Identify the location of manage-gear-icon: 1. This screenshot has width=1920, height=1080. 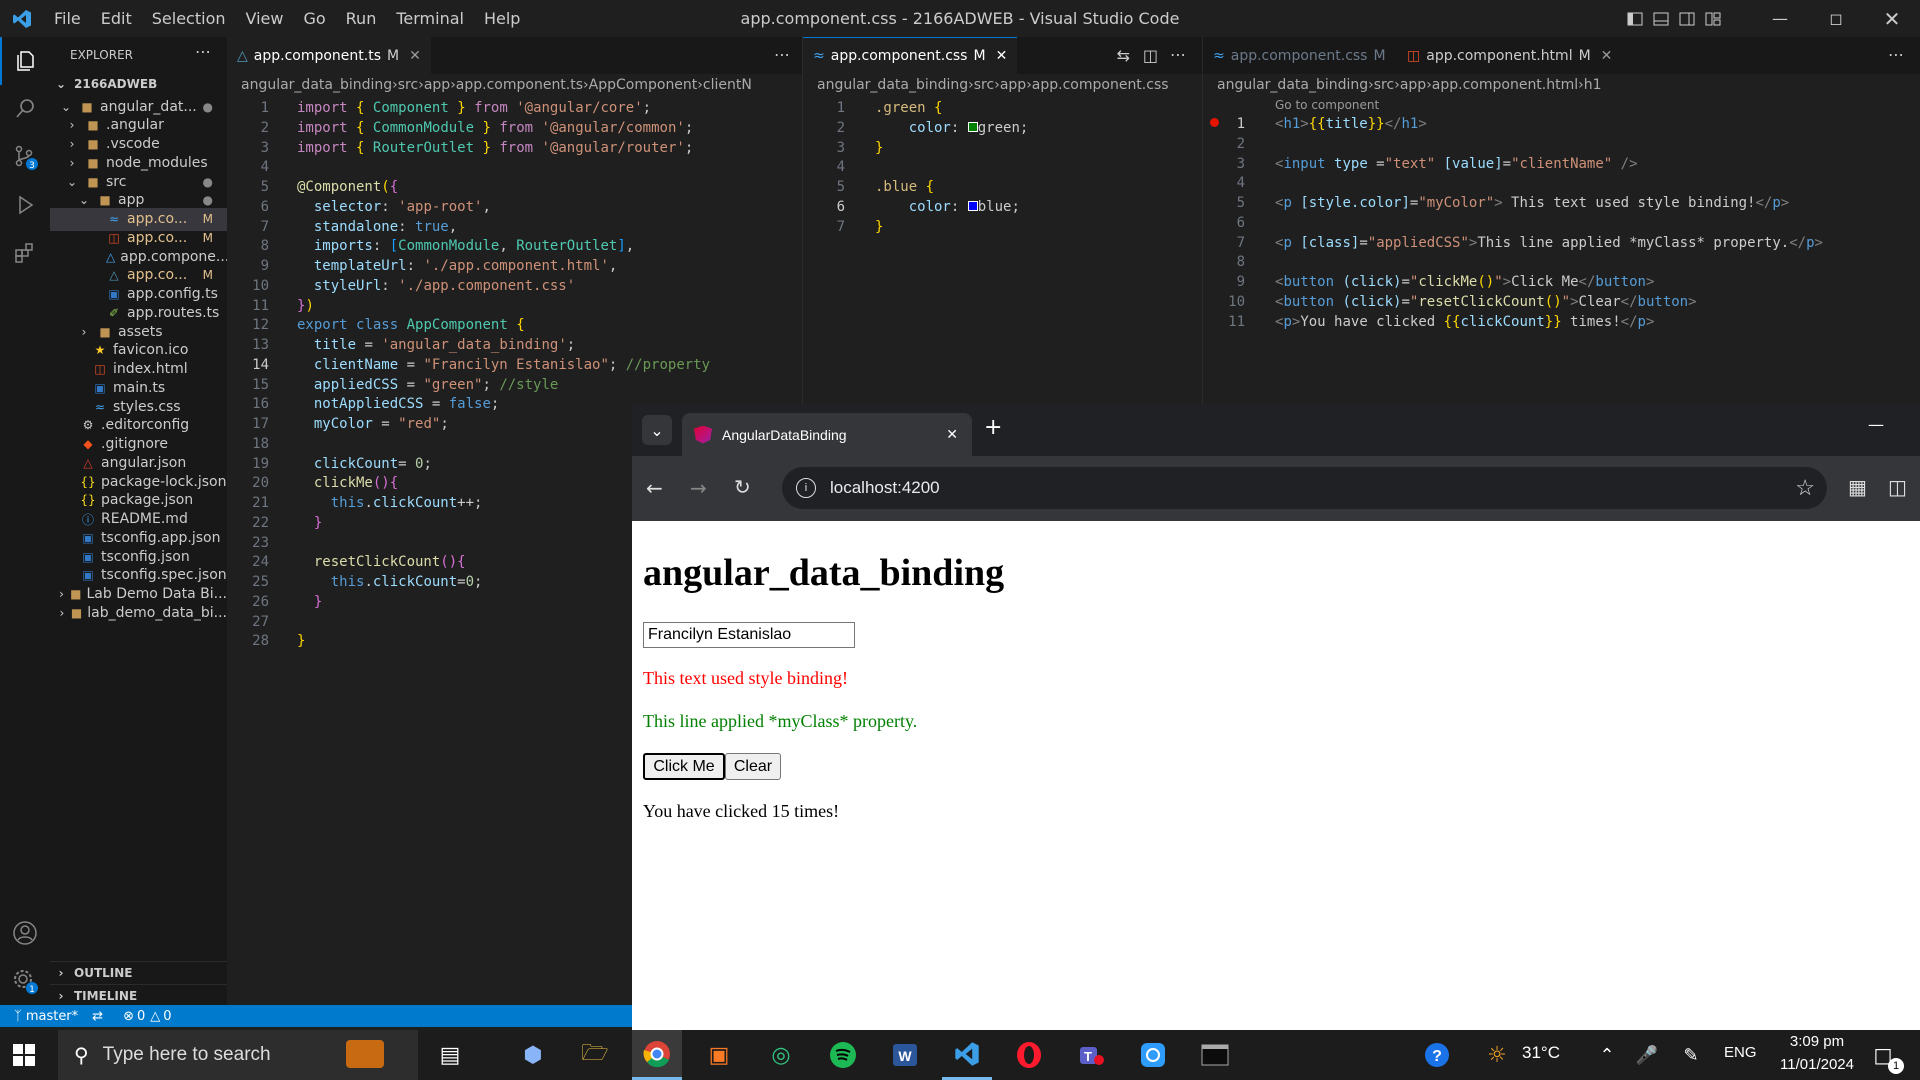
(25, 981).